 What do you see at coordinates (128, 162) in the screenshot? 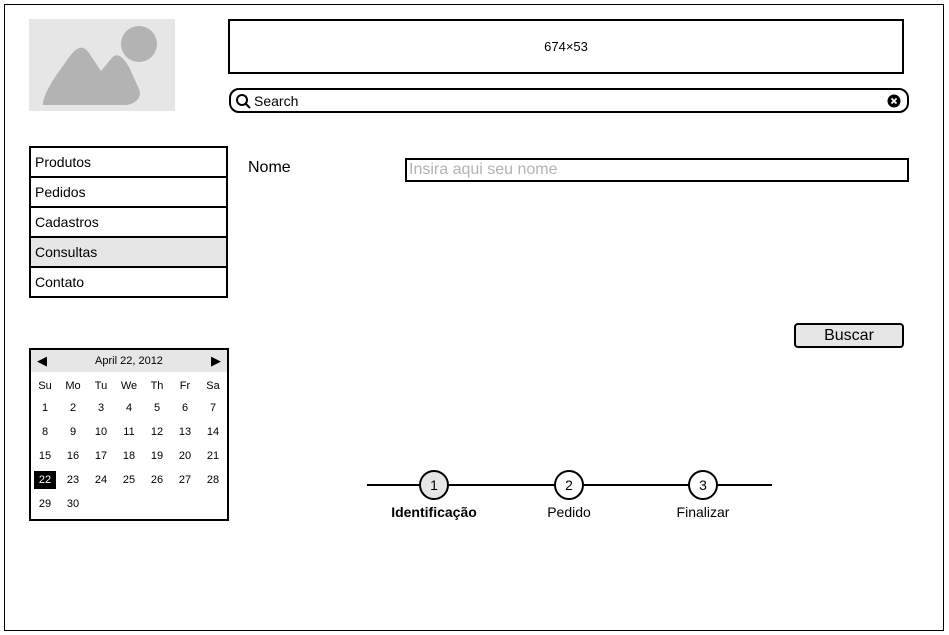
I see `nav-item-produtos: Produtos` at bounding box center [128, 162].